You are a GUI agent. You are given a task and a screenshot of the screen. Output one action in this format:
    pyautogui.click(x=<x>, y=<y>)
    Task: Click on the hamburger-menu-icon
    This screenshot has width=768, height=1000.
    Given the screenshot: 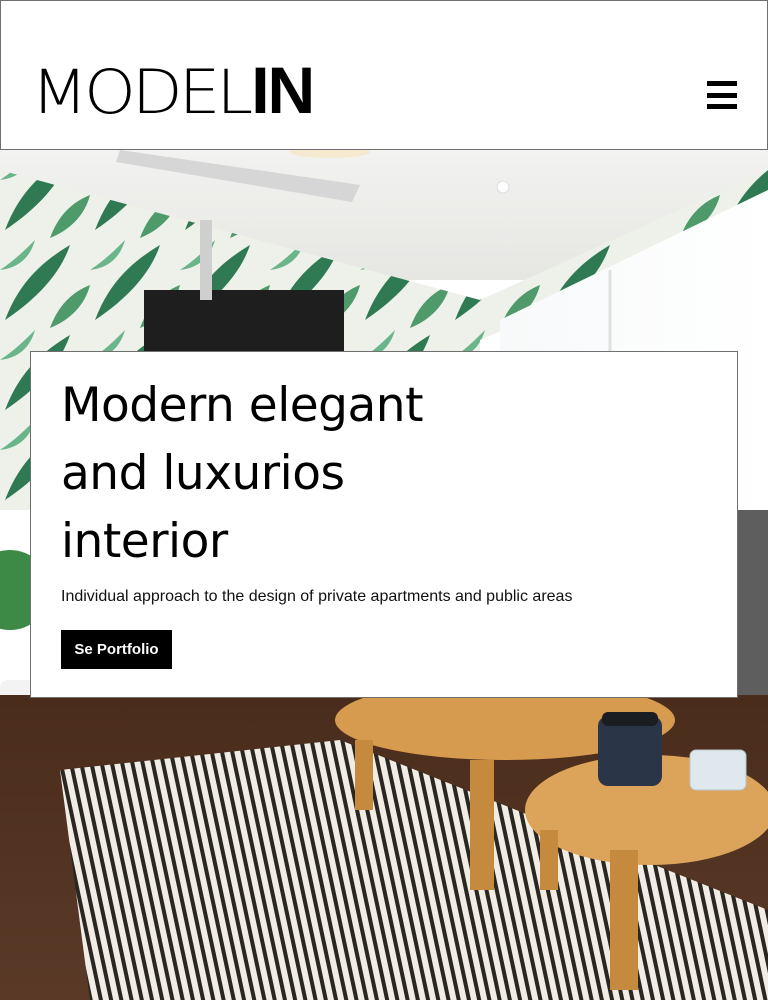 What is the action you would take?
    pyautogui.click(x=722, y=95)
    